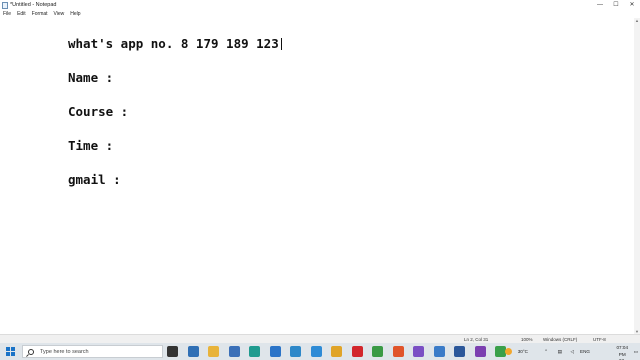 The height and width of the screenshot is (360, 640). I want to click on menu-format: Format, so click(40, 14).